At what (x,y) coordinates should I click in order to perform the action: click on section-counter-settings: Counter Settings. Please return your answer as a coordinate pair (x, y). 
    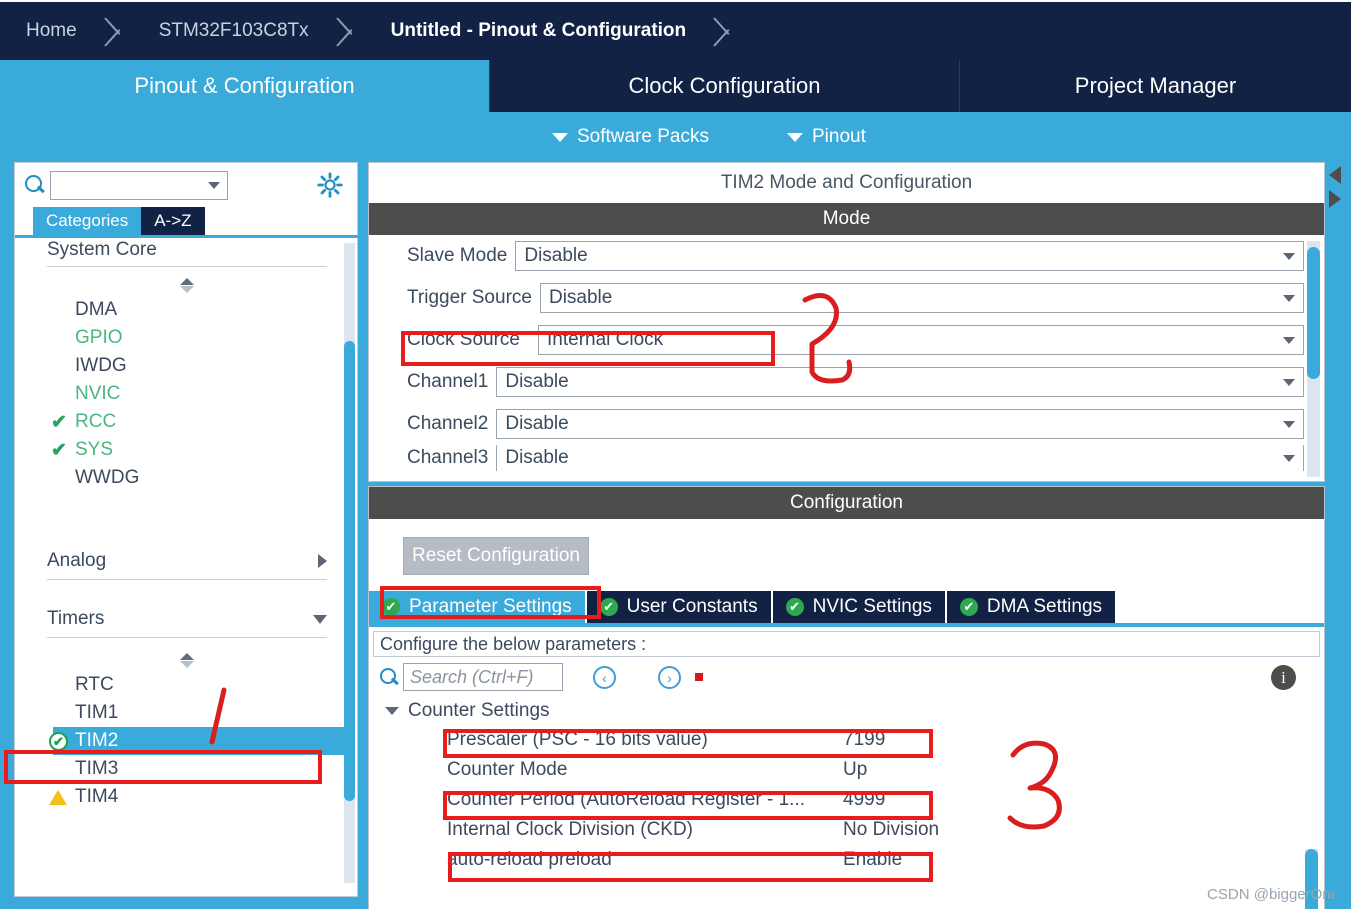
    Looking at the image, I should click on (846, 711).